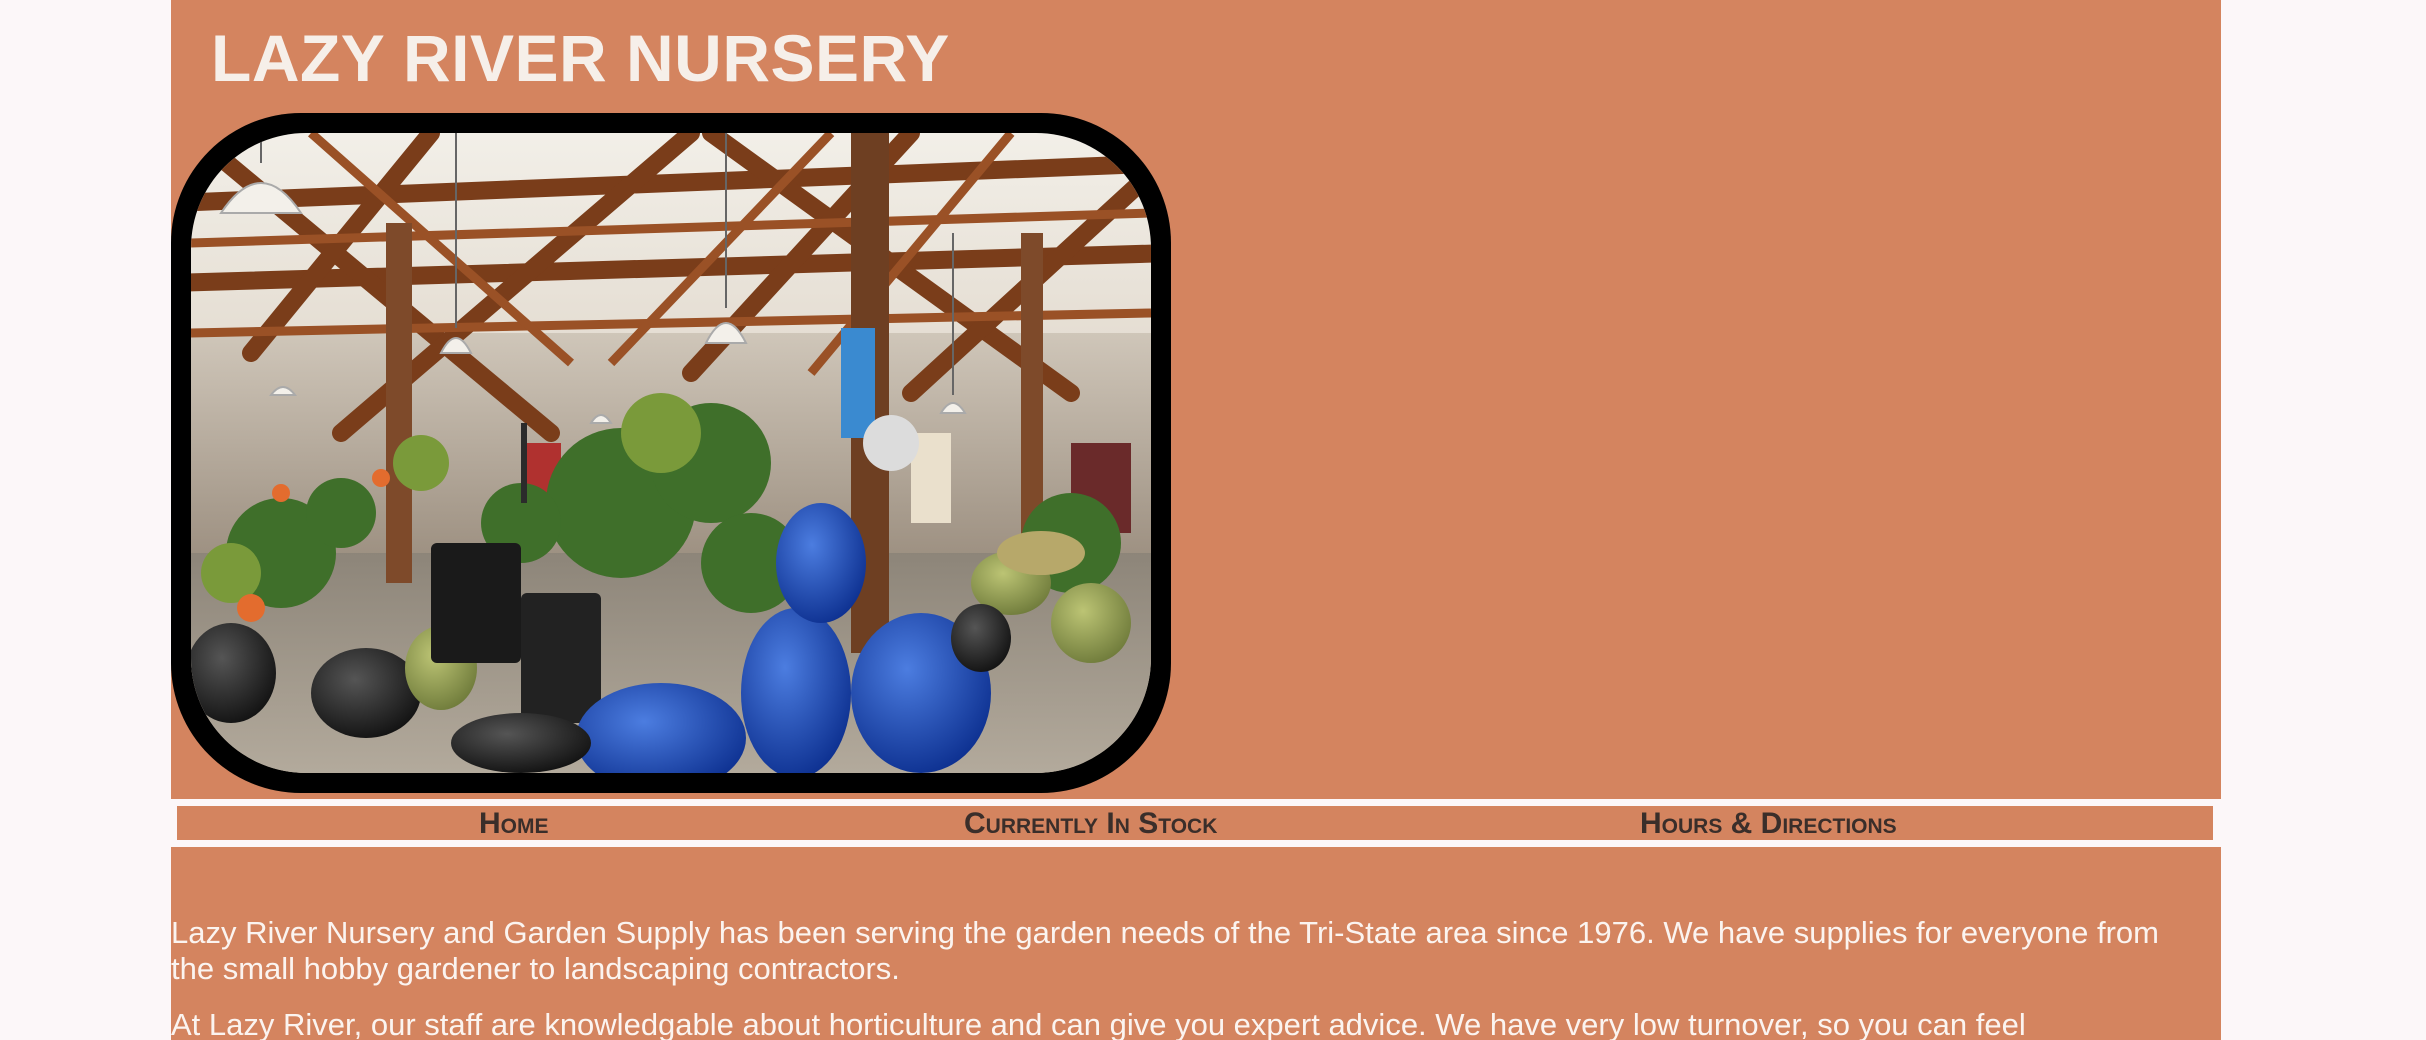 Image resolution: width=2426 pixels, height=1040 pixels. Describe the element at coordinates (1768, 823) in the screenshot. I see `nav-hours-directions-link: Hours & Directions` at that location.